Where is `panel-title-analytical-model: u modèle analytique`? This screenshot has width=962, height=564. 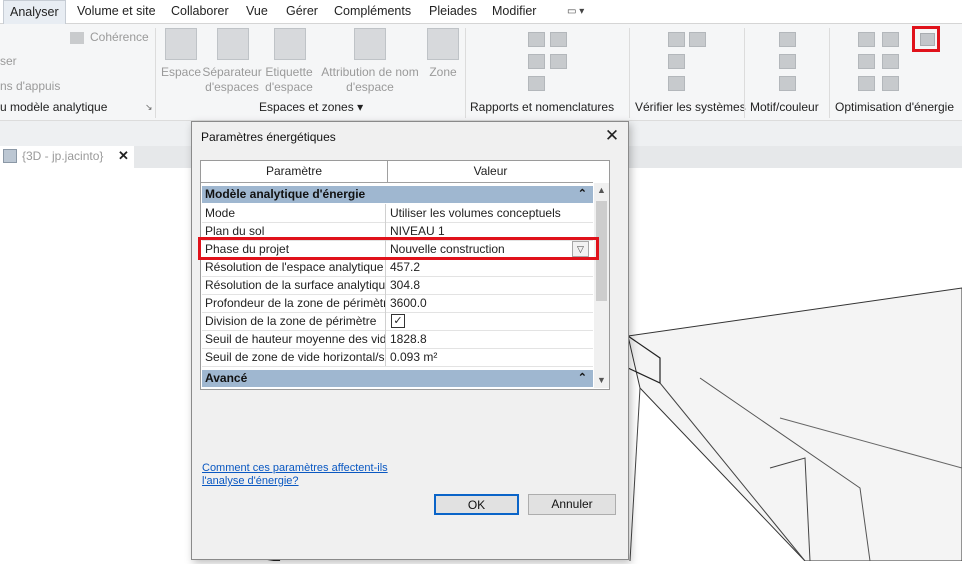
panel-title-analytical-model: u modèle analytique is located at coordinates (54, 107).